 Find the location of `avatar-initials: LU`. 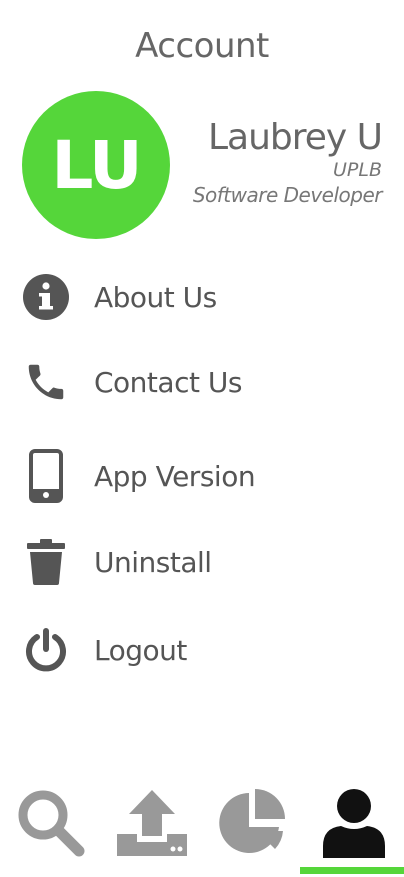

avatar-initials: LU is located at coordinates (96, 165).